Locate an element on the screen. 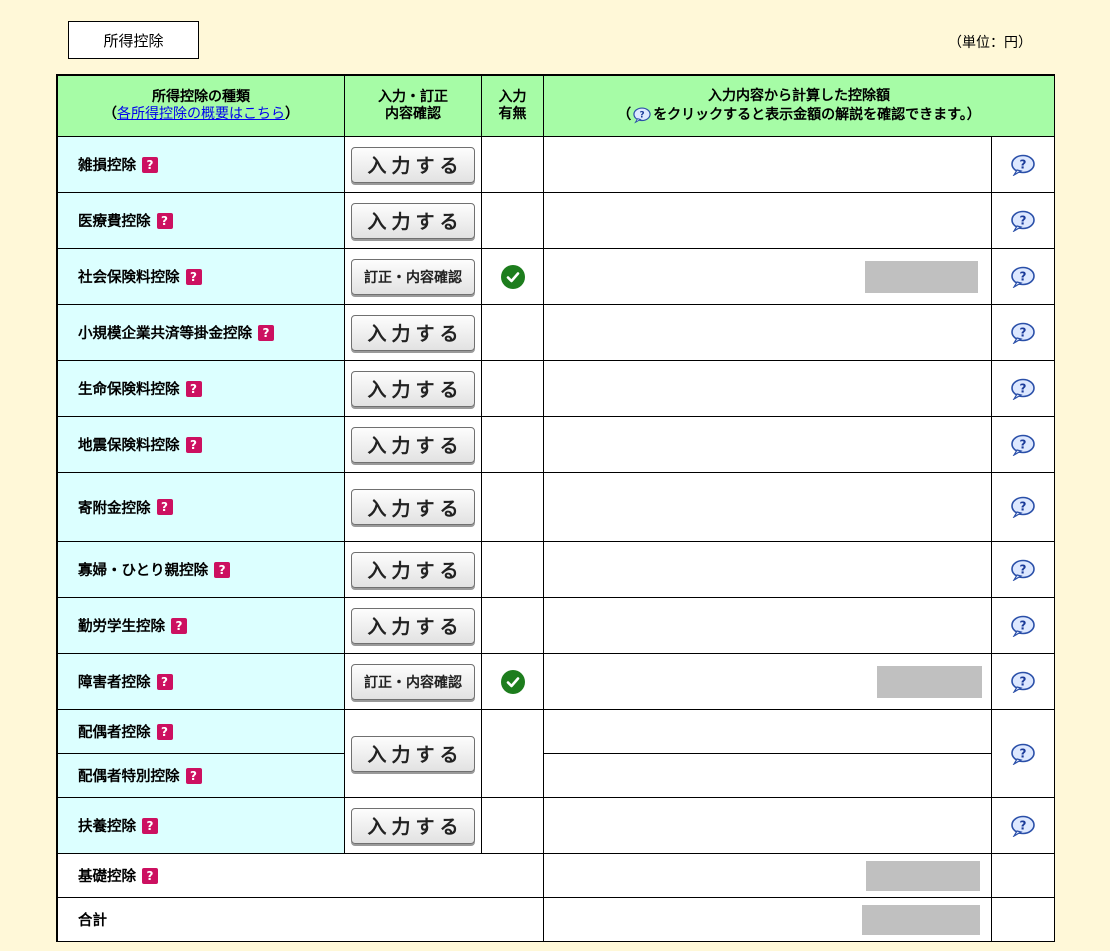 The height and width of the screenshot is (951, 1110). row-label-text: 配偶者控除 is located at coordinates (114, 733).